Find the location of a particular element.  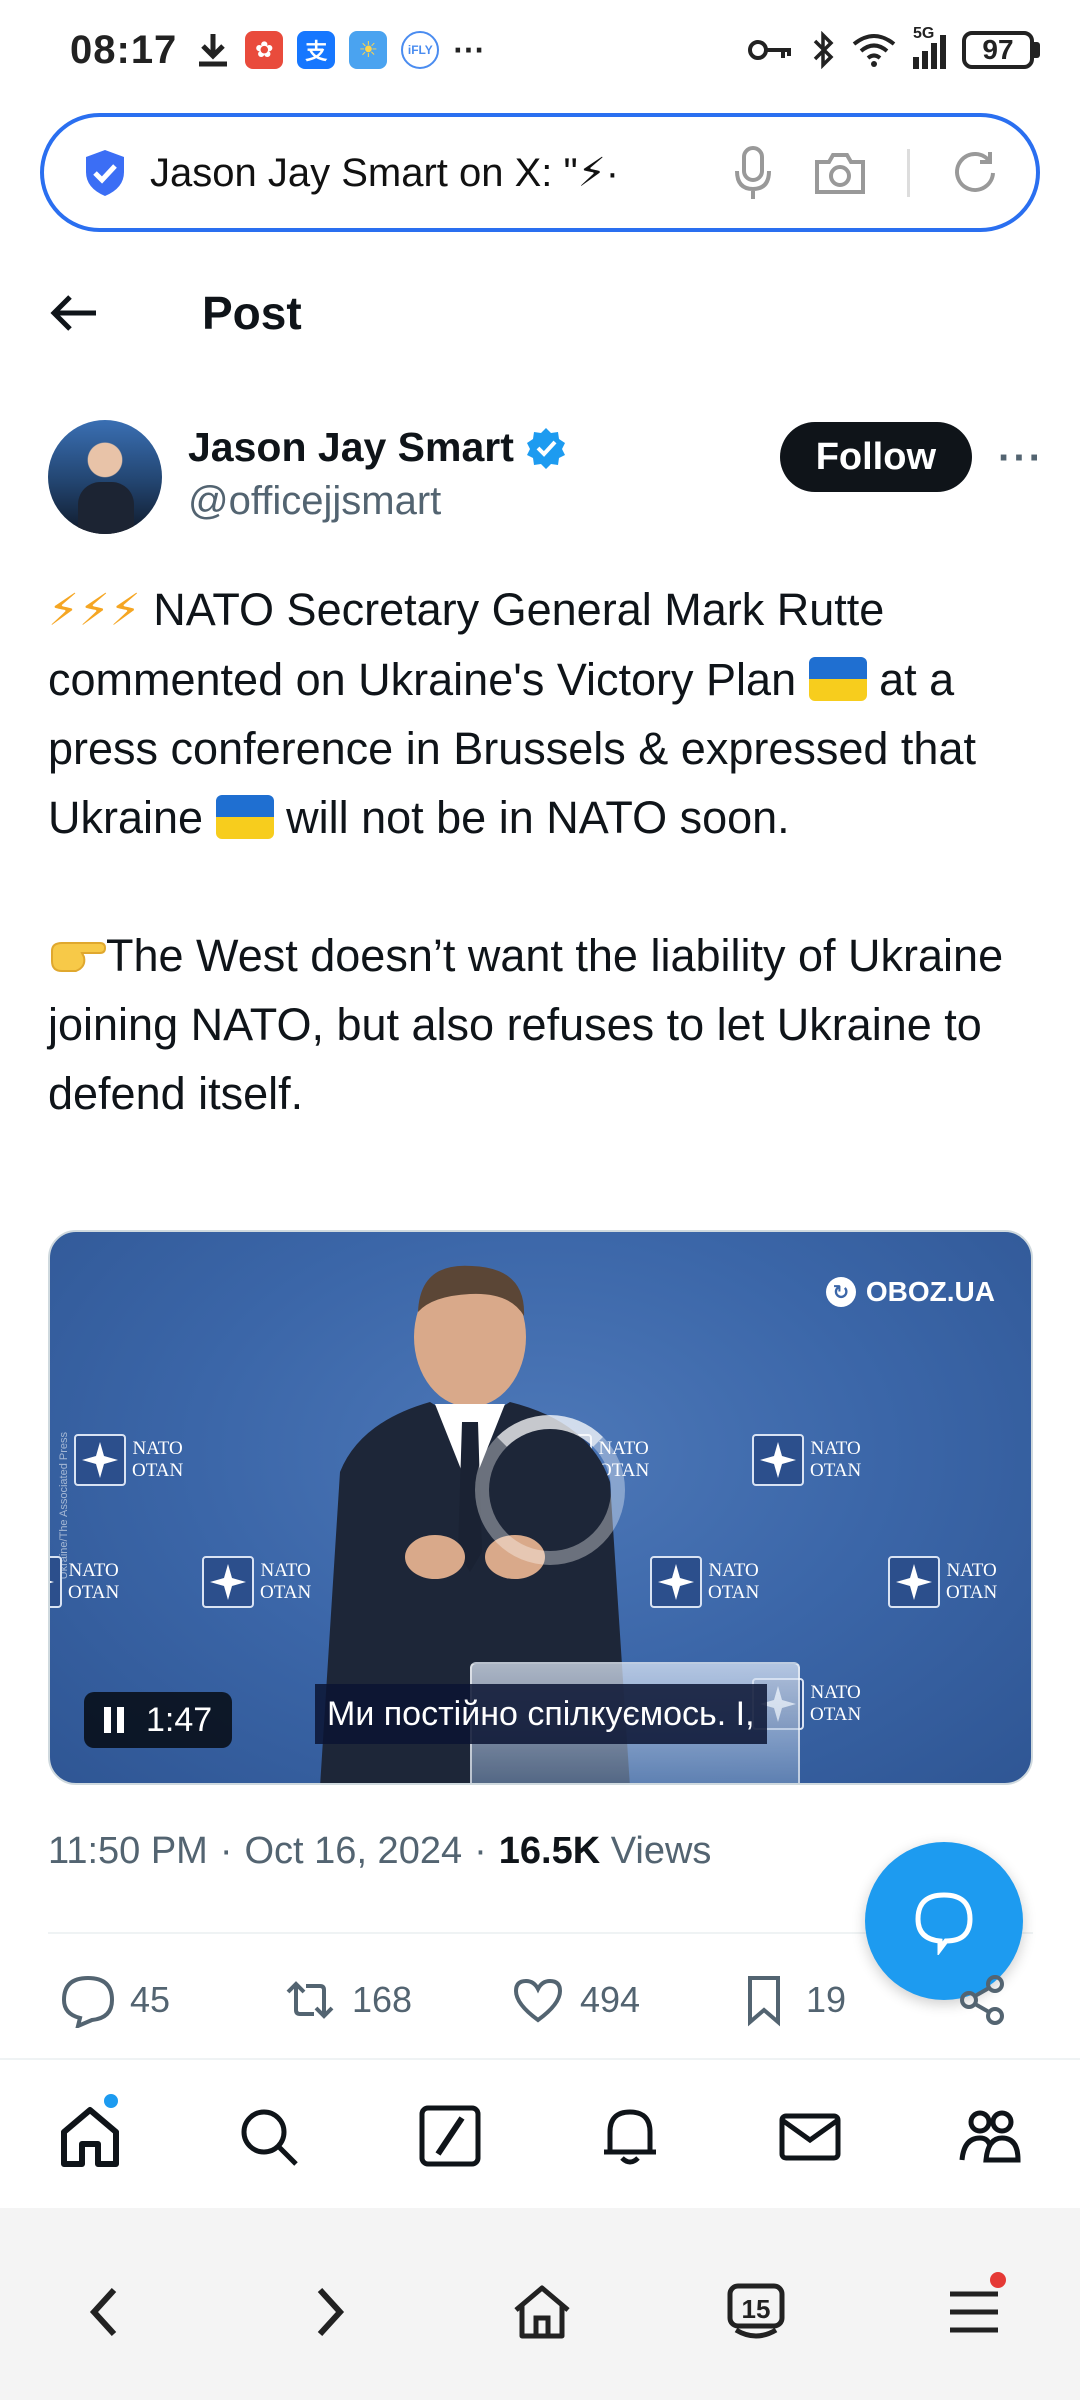

bluetooth-icon is located at coordinates (823, 50).